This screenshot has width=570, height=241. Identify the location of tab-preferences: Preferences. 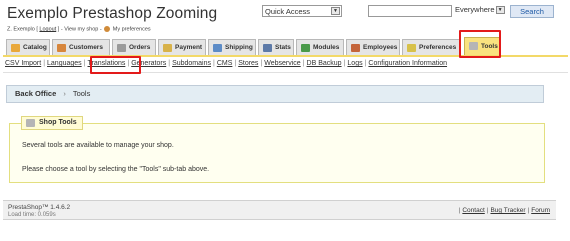
(431, 47).